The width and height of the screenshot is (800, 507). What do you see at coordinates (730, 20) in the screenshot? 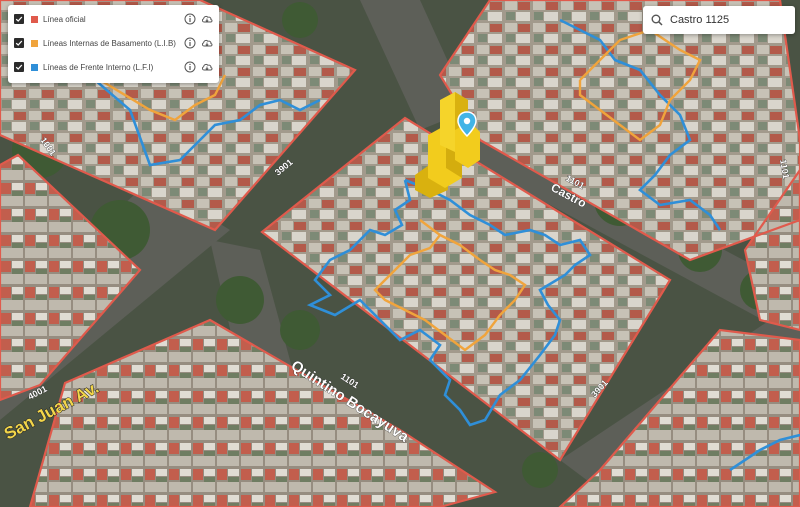
I see `search-input` at bounding box center [730, 20].